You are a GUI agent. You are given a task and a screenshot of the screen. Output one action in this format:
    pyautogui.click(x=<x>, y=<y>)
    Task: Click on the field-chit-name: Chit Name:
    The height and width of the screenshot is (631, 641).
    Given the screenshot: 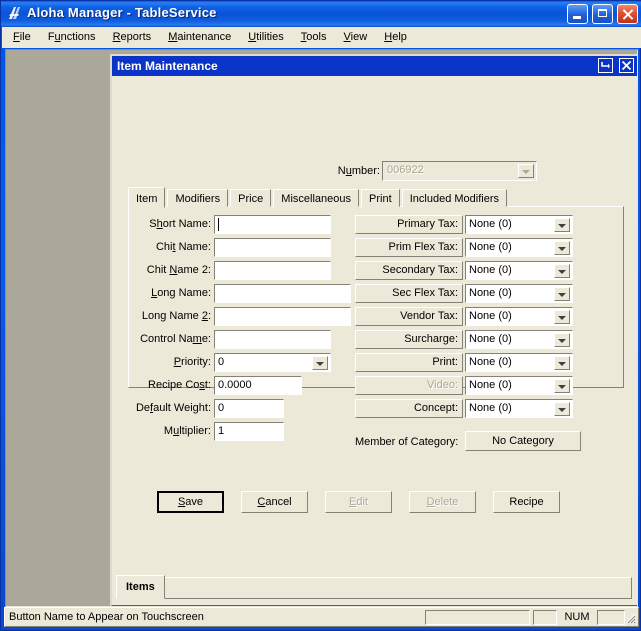 What is the action you would take?
    pyautogui.click(x=253, y=248)
    